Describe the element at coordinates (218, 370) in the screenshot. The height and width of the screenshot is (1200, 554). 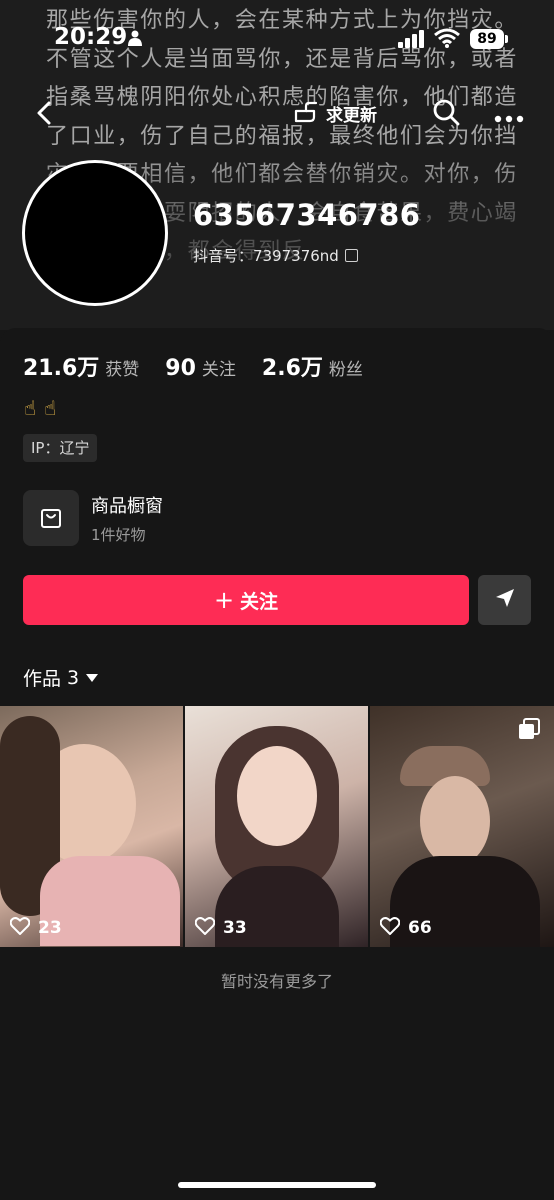
I see `stat-following-label: 关注` at that location.